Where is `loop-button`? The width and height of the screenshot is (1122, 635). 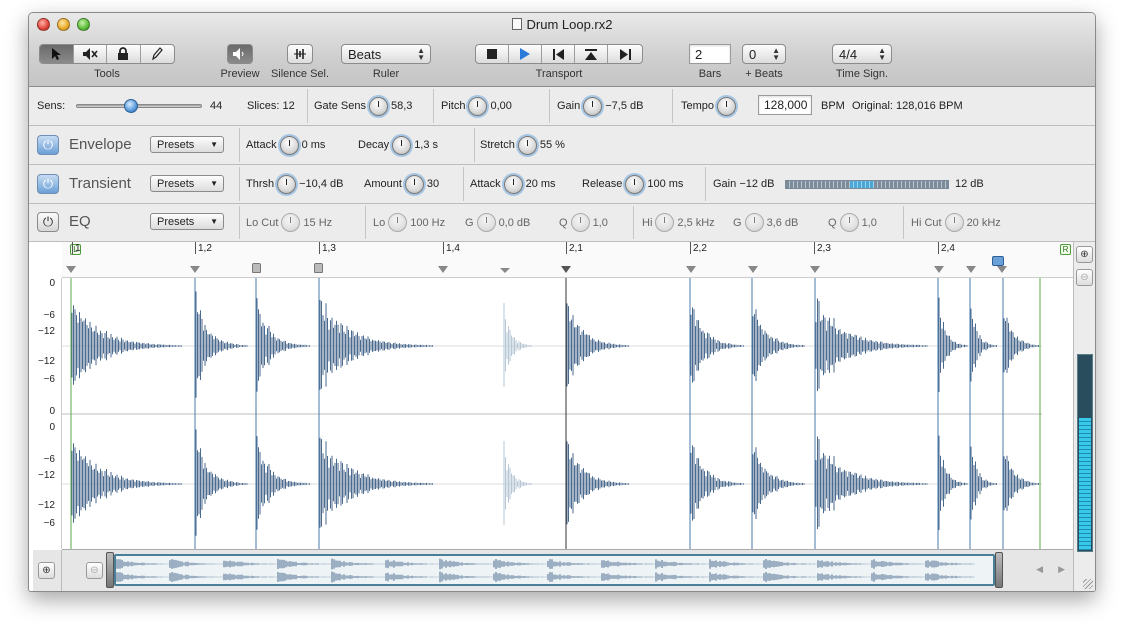
loop-button is located at coordinates (592, 54).